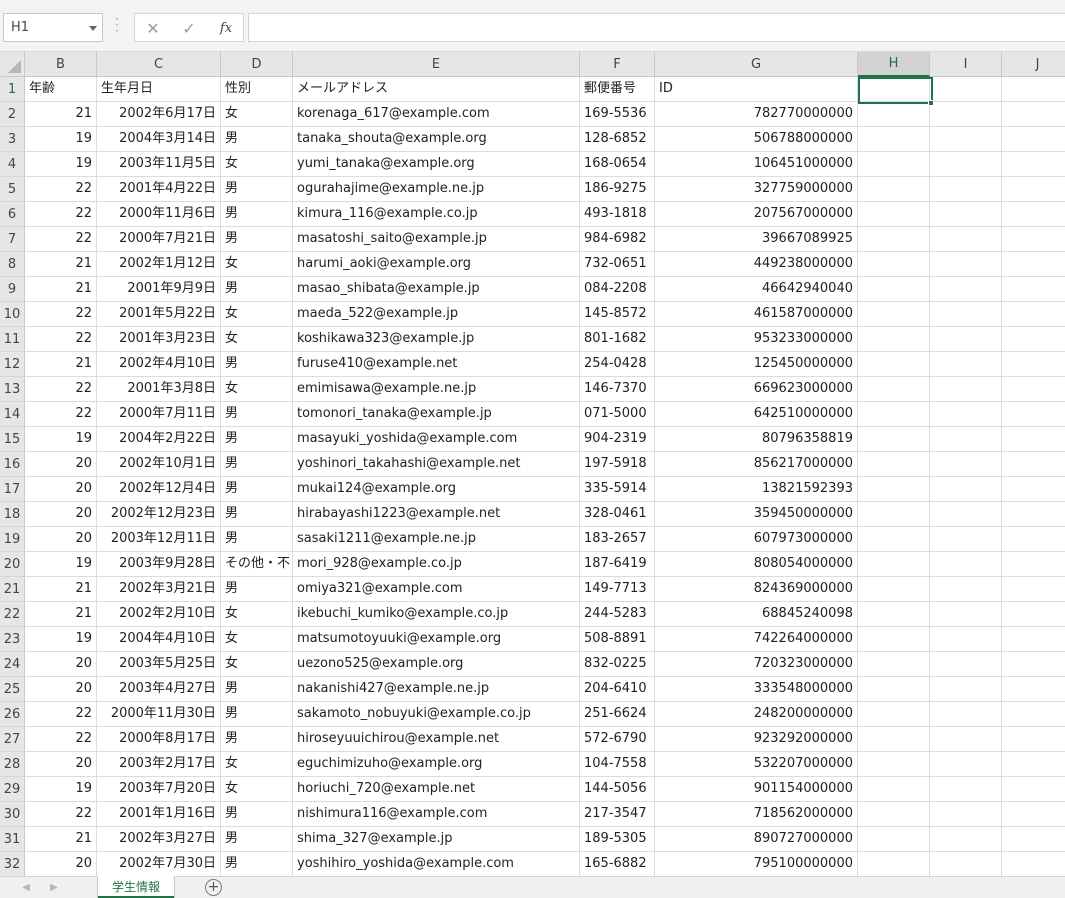 The width and height of the screenshot is (1065, 898). Describe the element at coordinates (756, 139) in the screenshot. I see `id-cell: 506788000000` at that location.